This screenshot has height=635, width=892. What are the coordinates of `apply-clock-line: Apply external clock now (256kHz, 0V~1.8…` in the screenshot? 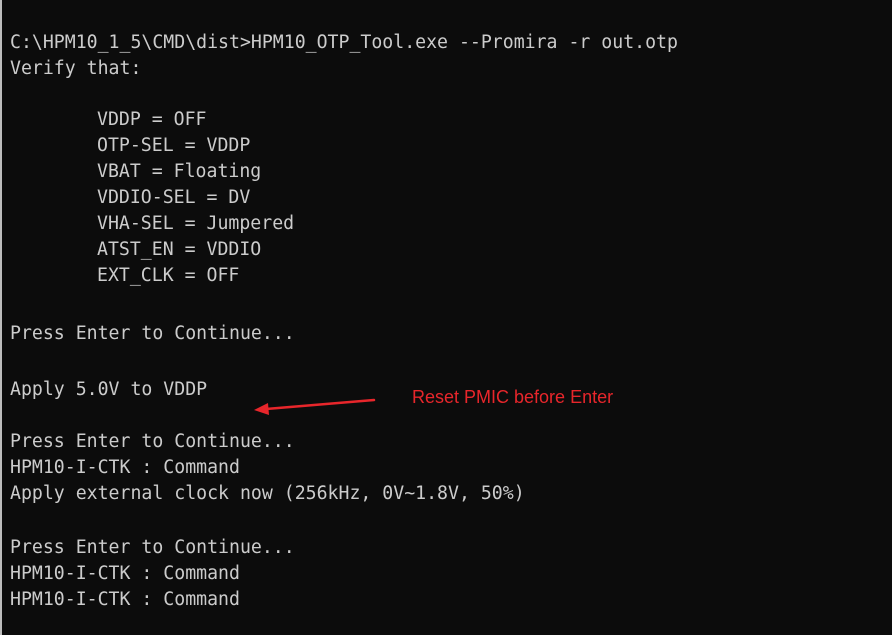 It's located at (267, 493).